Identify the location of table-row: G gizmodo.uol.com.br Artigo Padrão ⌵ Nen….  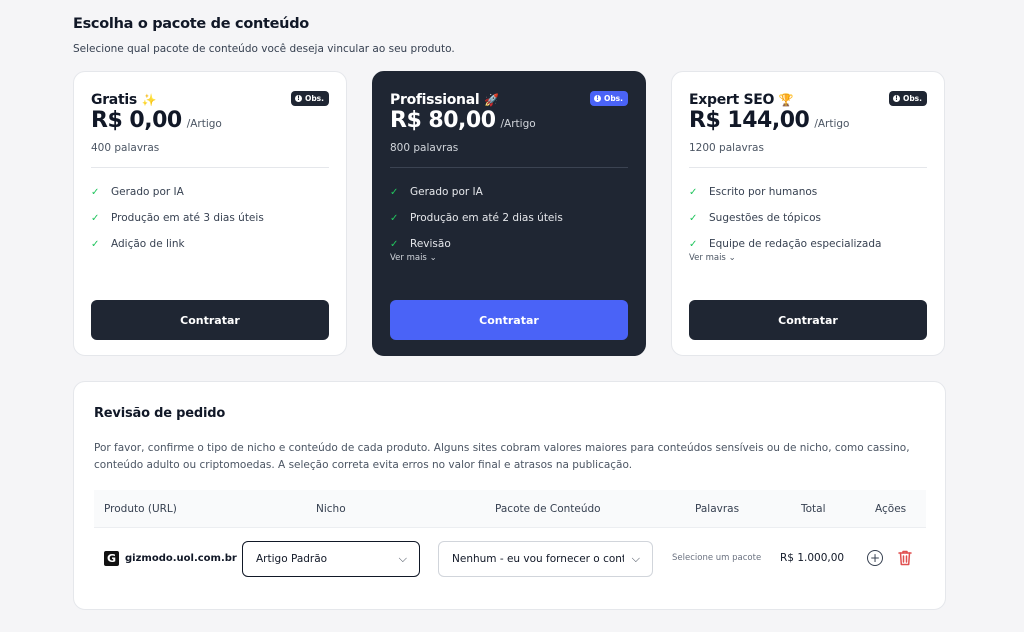
(510, 559).